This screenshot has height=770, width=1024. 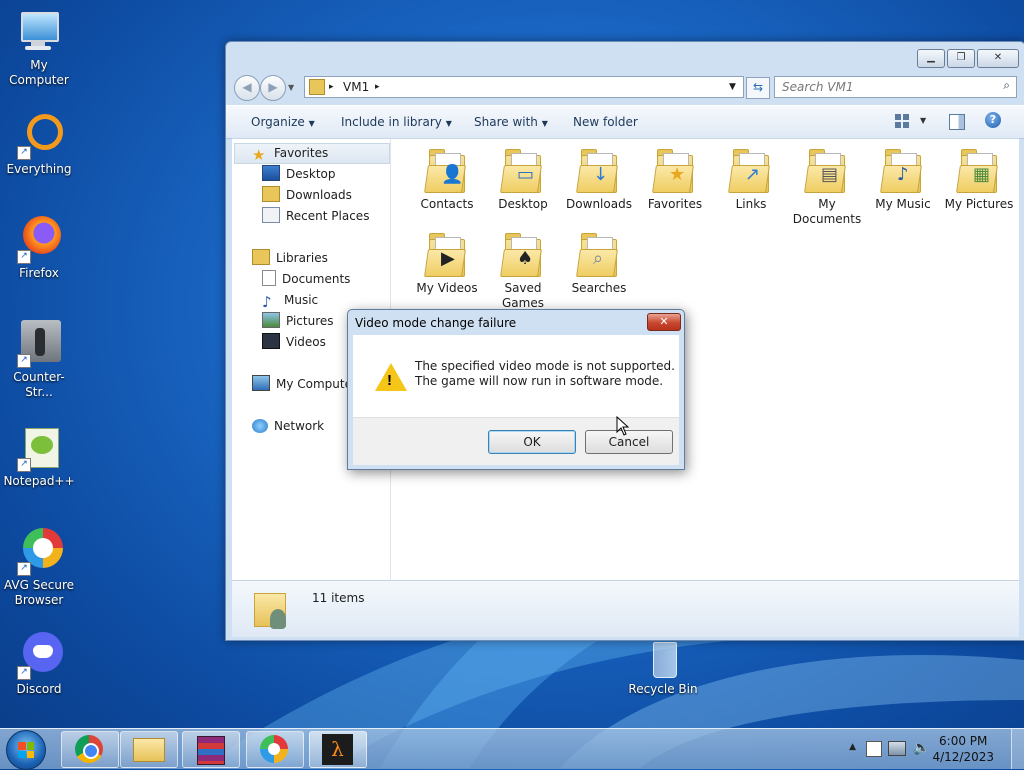 I want to click on folder-item: ♪ My Music, so click(x=903, y=178).